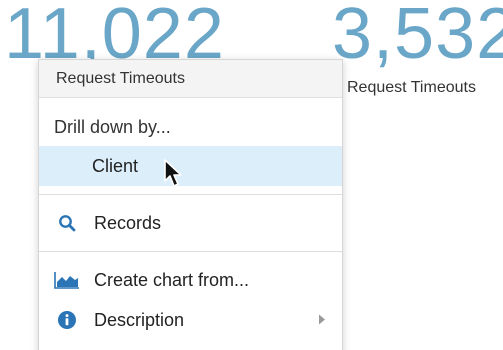 The height and width of the screenshot is (350, 503). Describe the element at coordinates (67, 280) in the screenshot. I see `area-chart-icon` at that location.